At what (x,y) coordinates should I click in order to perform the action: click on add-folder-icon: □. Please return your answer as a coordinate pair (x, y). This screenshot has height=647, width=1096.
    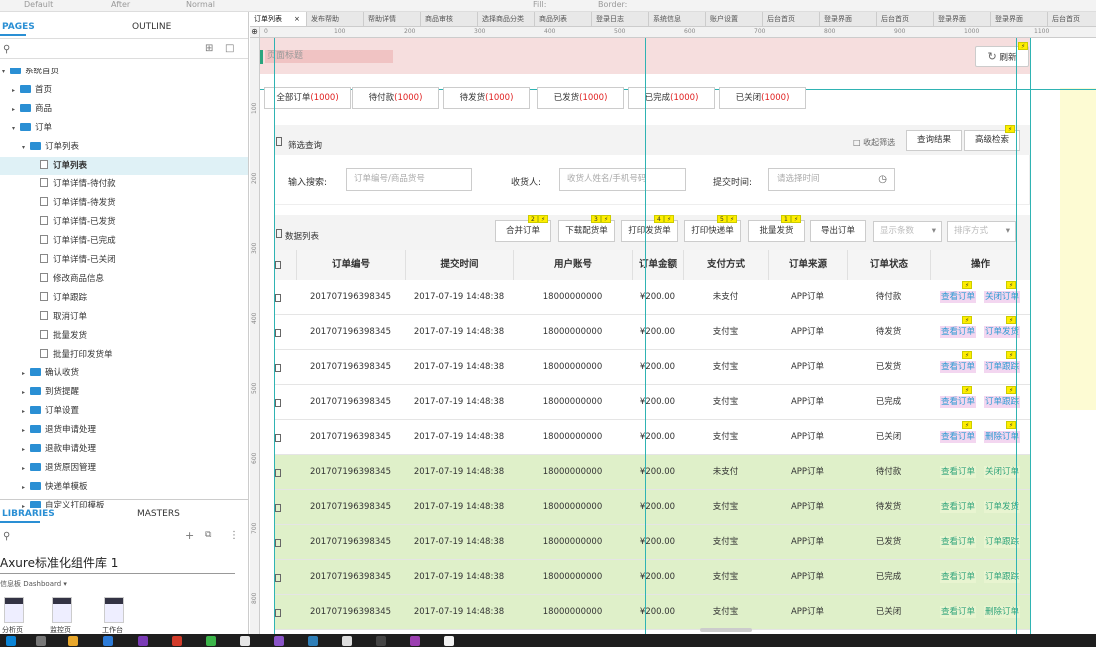
    Looking at the image, I should click on (229, 48).